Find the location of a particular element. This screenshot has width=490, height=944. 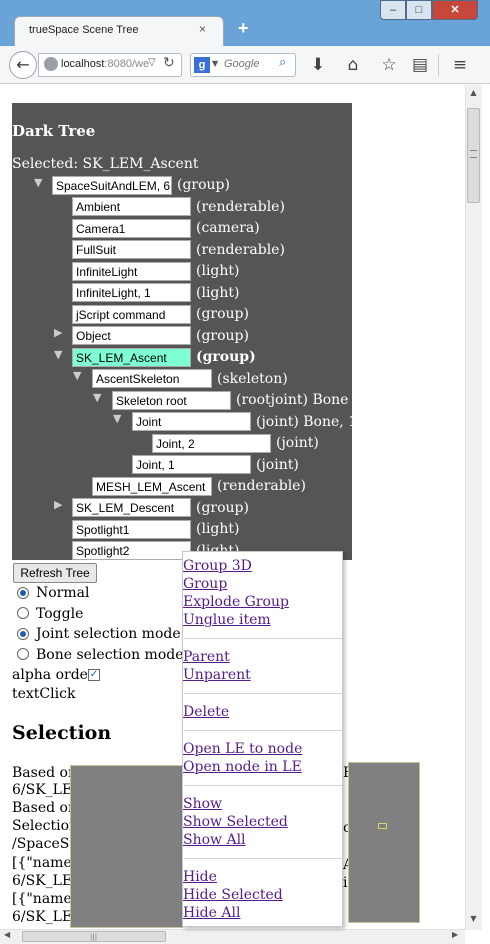

home-icon: ⌂ is located at coordinates (353, 65).